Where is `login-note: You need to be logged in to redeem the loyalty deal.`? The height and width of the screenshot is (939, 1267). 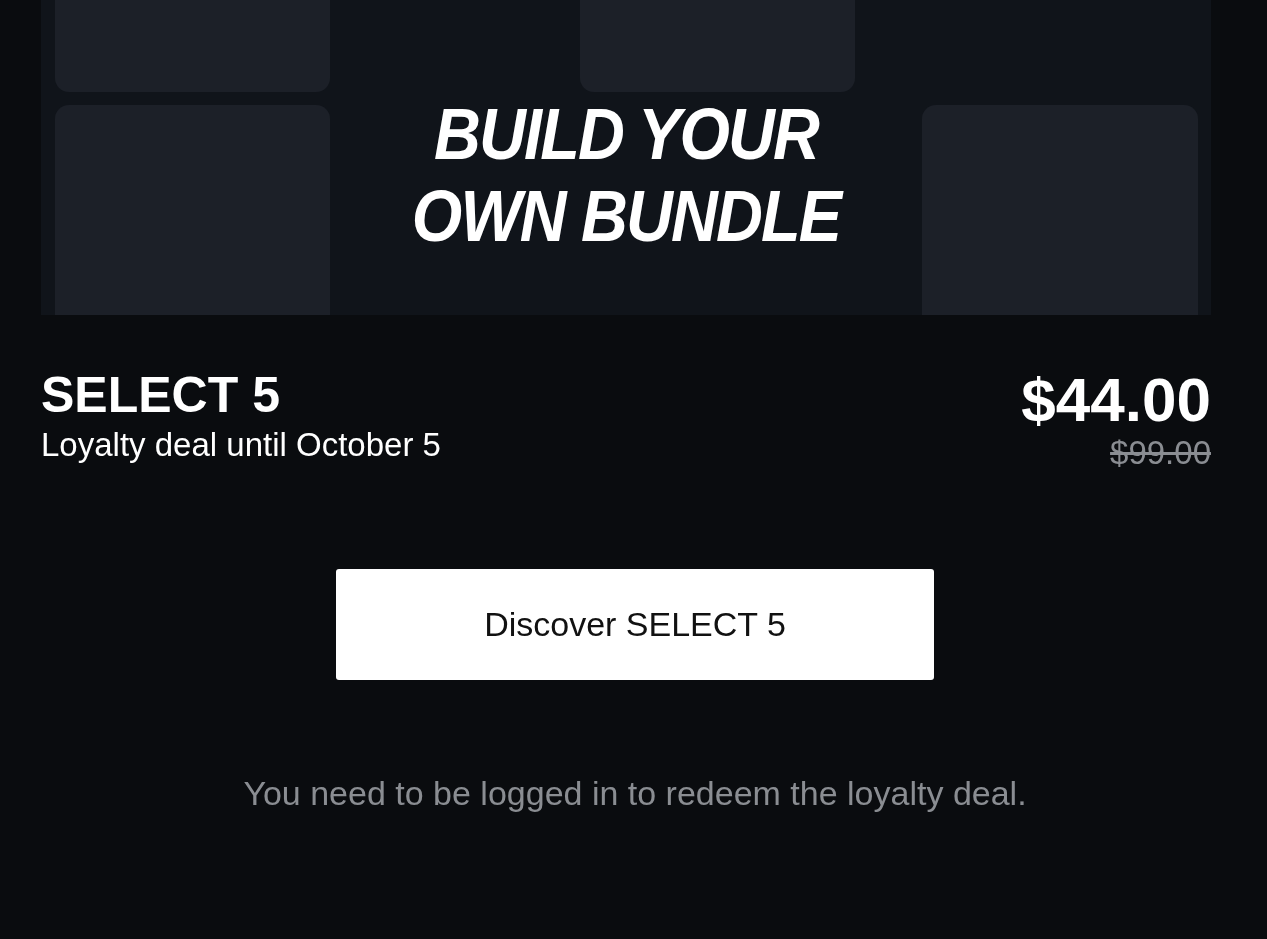
login-note: You need to be logged in to redeem the loyalty deal. is located at coordinates (635, 793).